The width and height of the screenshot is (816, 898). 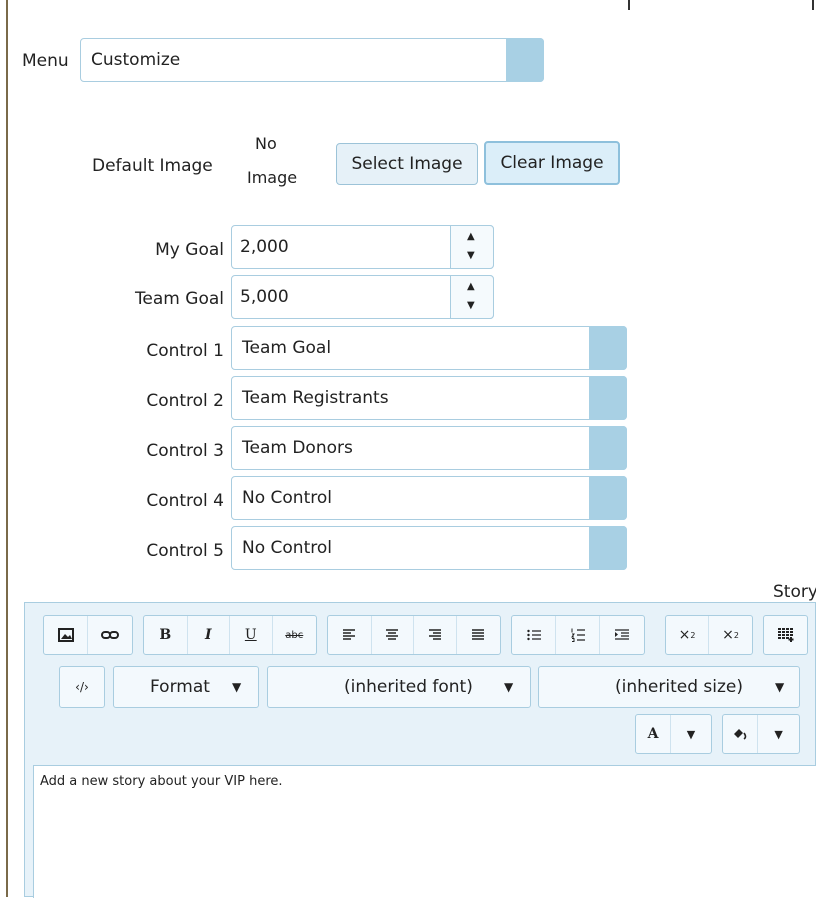 What do you see at coordinates (266, 143) in the screenshot?
I see `no-image-text-line1: No` at bounding box center [266, 143].